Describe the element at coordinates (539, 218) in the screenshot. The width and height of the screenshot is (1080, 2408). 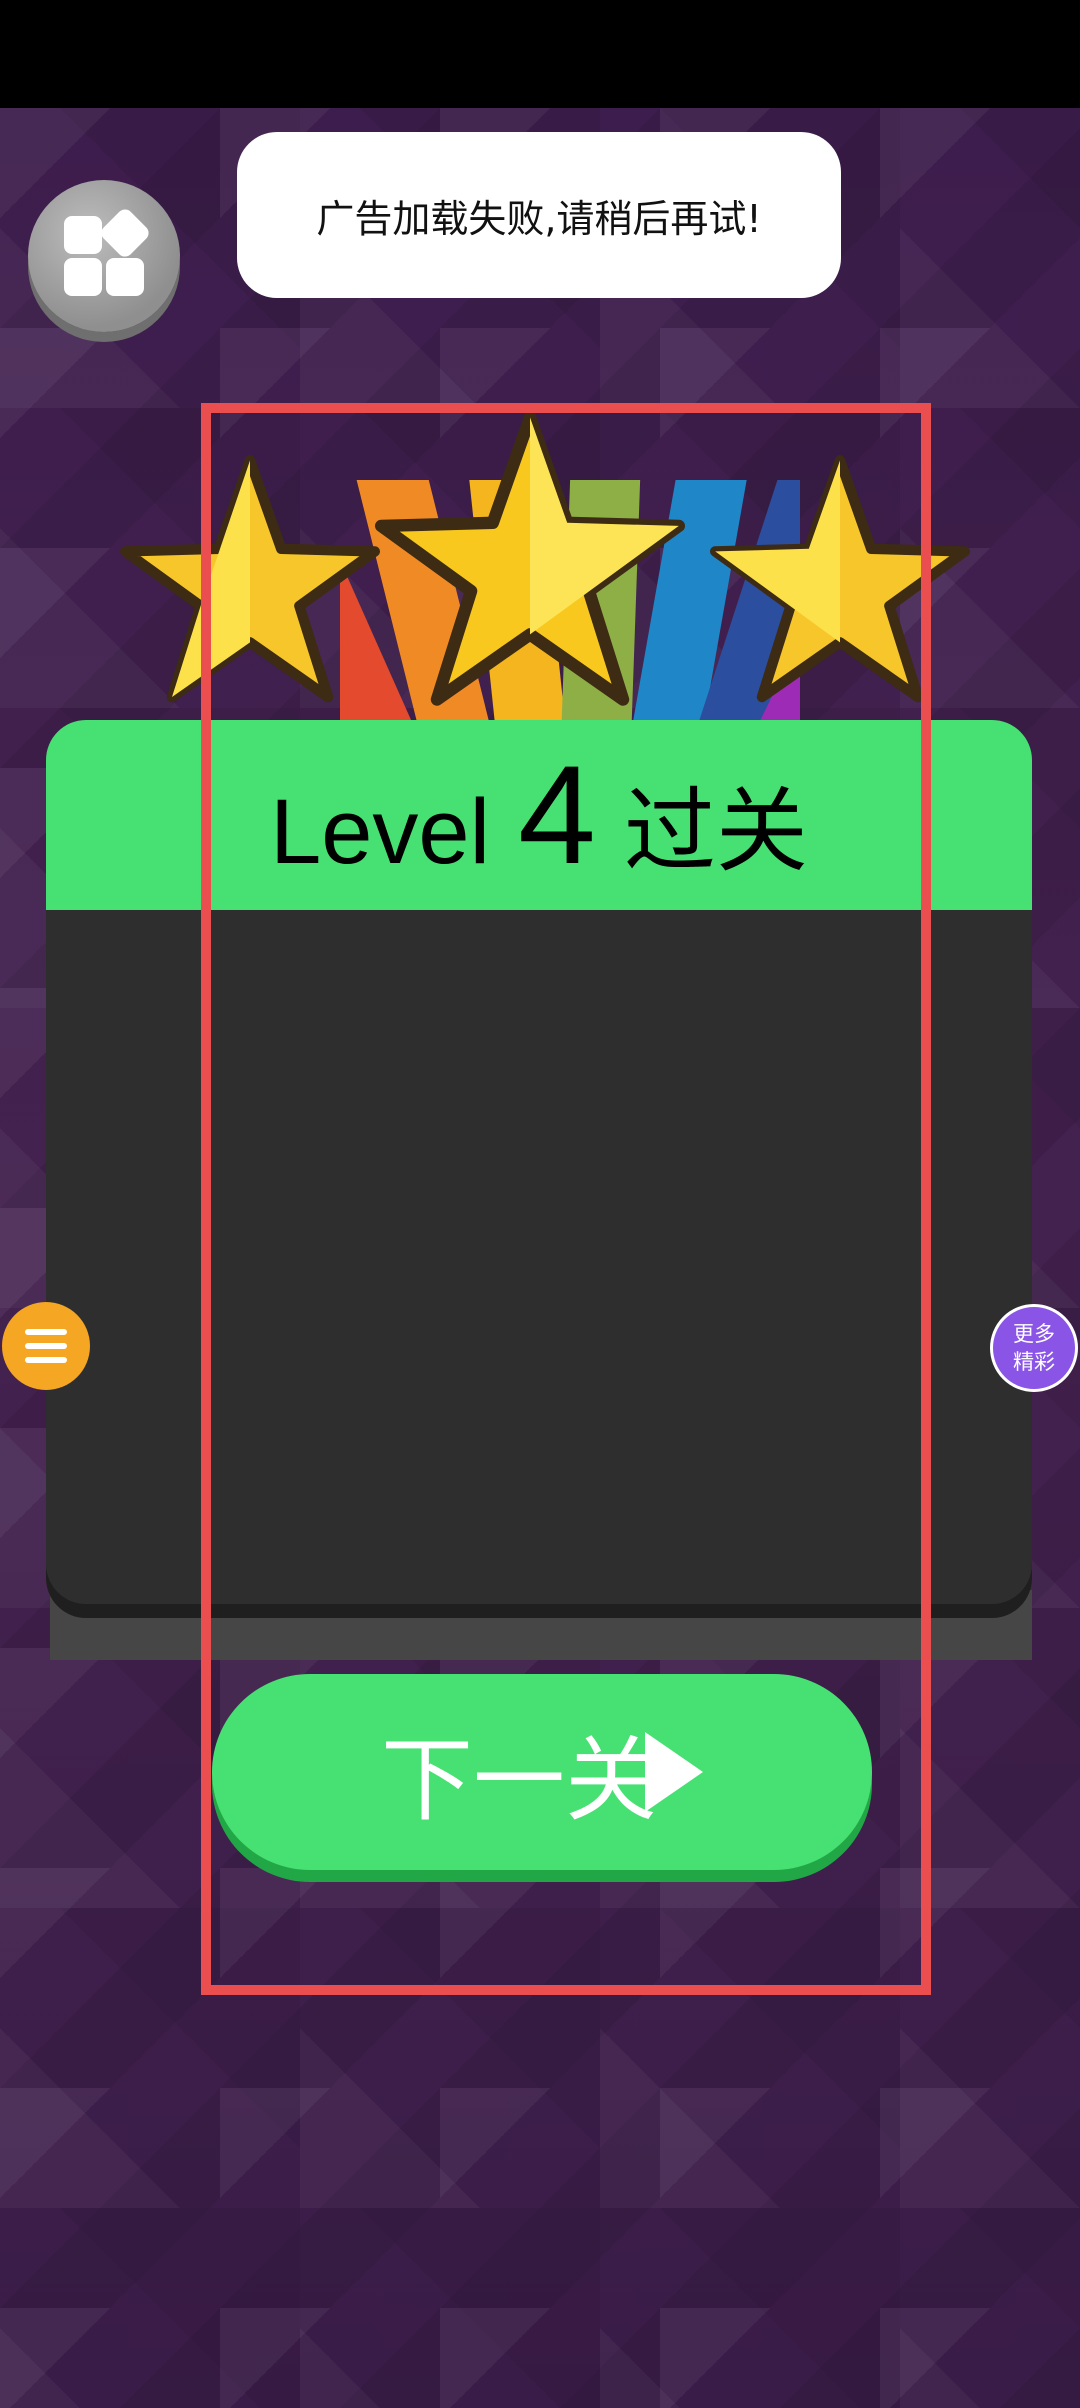
I see `toast-text: 广告加载失败,请稍后再试!` at that location.